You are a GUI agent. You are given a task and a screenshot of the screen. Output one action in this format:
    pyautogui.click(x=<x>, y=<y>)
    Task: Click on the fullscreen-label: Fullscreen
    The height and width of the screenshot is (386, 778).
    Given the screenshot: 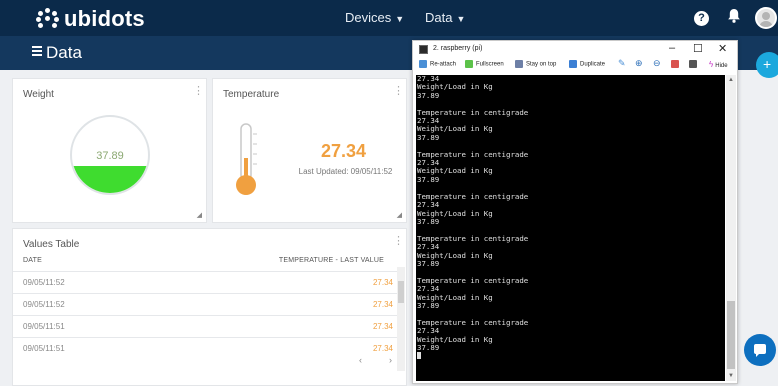 What is the action you would take?
    pyautogui.click(x=490, y=64)
    